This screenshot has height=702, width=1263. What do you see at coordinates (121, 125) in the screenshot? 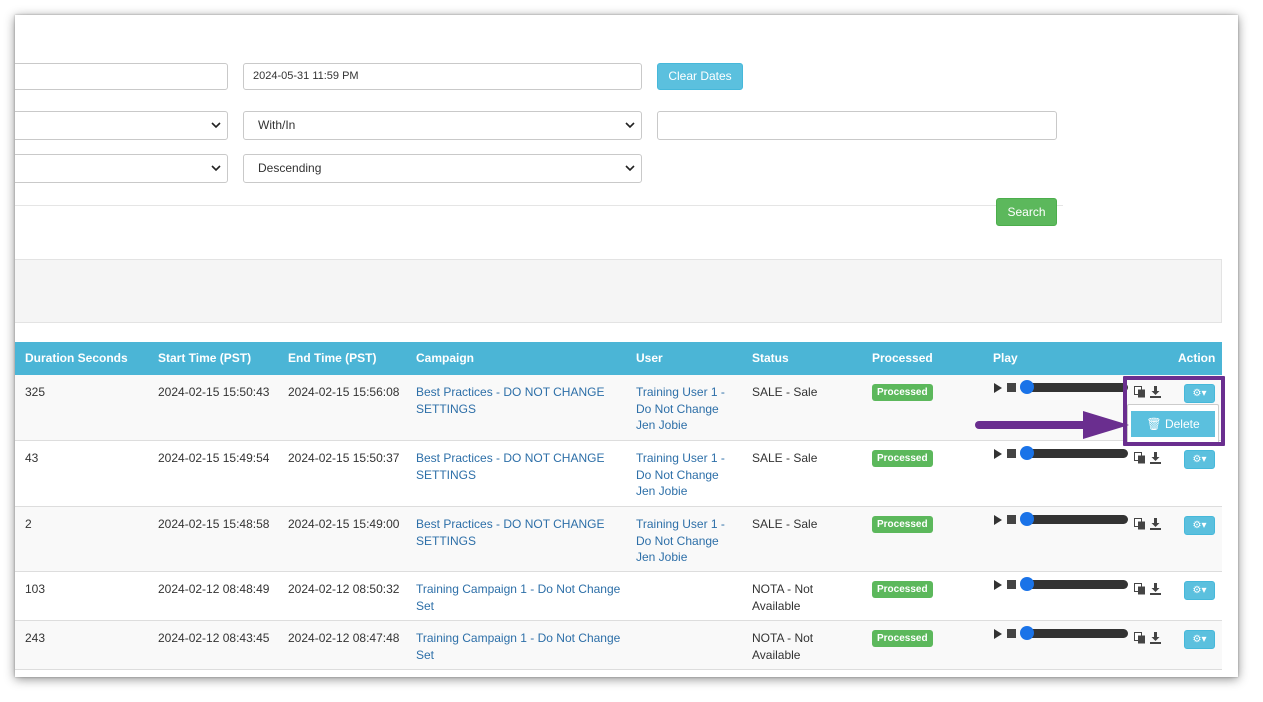
I see `field-select` at bounding box center [121, 125].